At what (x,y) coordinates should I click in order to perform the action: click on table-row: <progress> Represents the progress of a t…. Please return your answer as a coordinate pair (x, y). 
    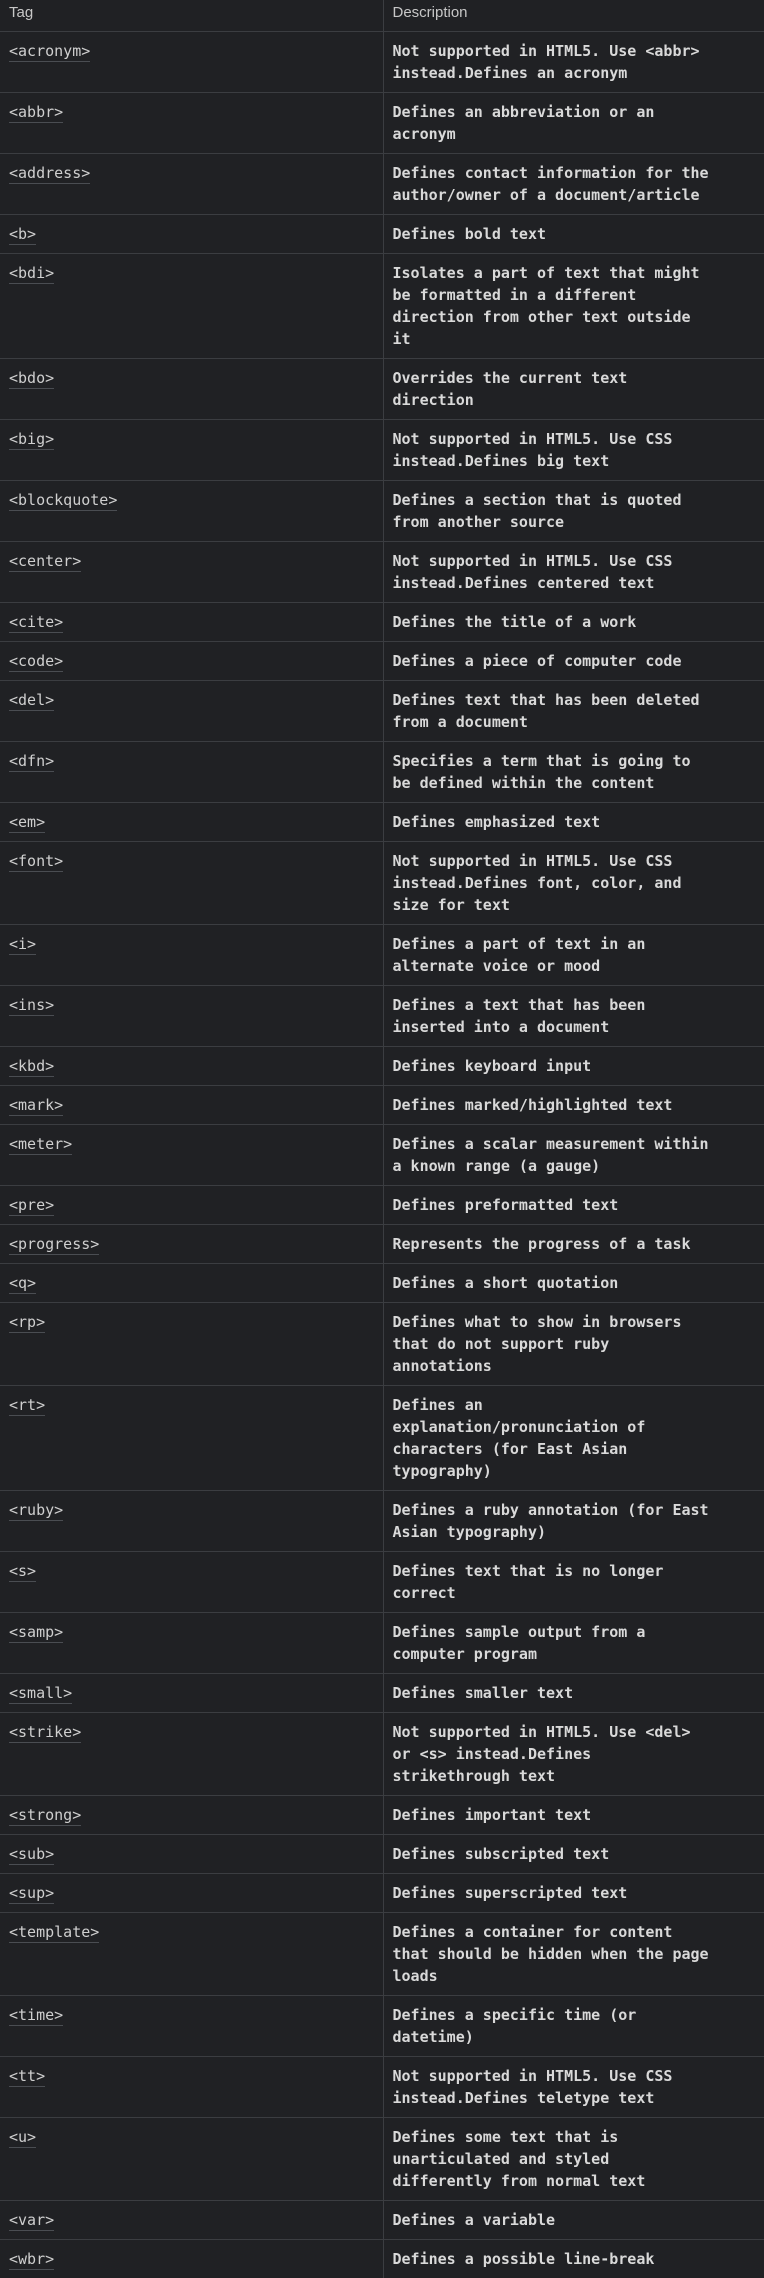
    Looking at the image, I should click on (382, 1244).